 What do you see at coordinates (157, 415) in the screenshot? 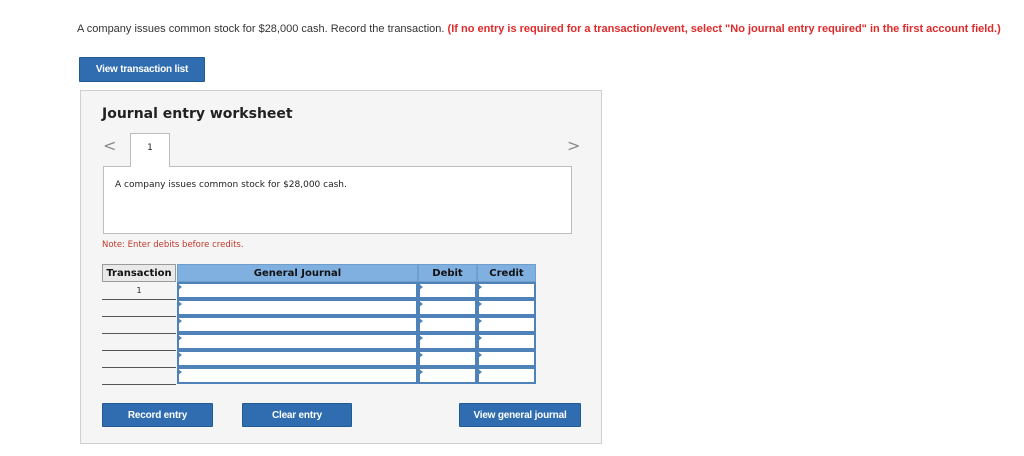
I see `record-entry-button: Record entry` at bounding box center [157, 415].